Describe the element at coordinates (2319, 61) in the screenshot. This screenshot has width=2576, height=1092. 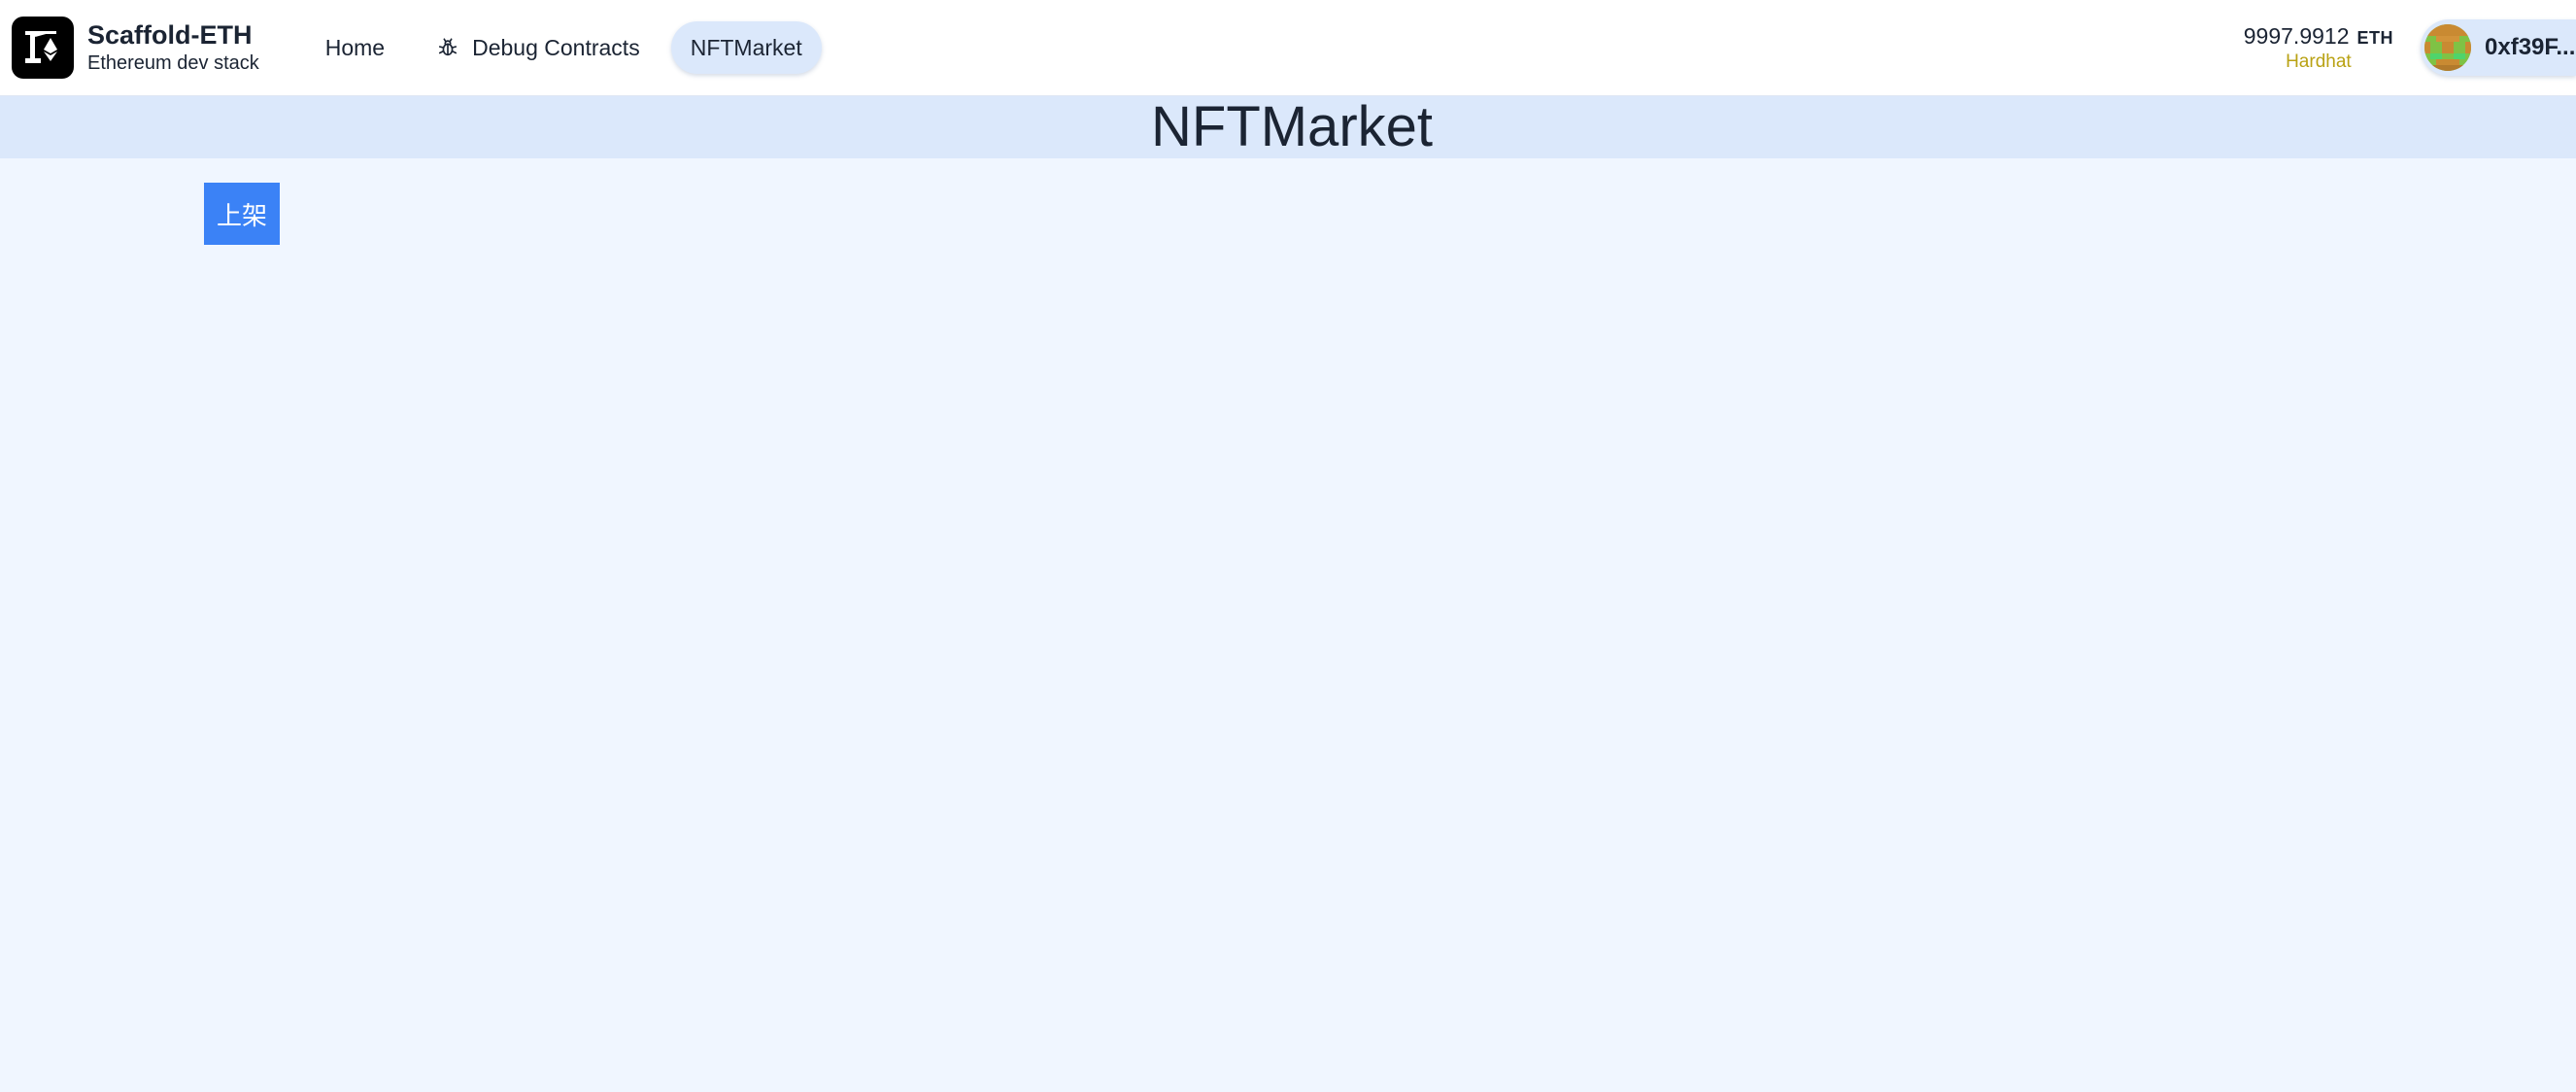
I see `network-name: Hardhat` at that location.